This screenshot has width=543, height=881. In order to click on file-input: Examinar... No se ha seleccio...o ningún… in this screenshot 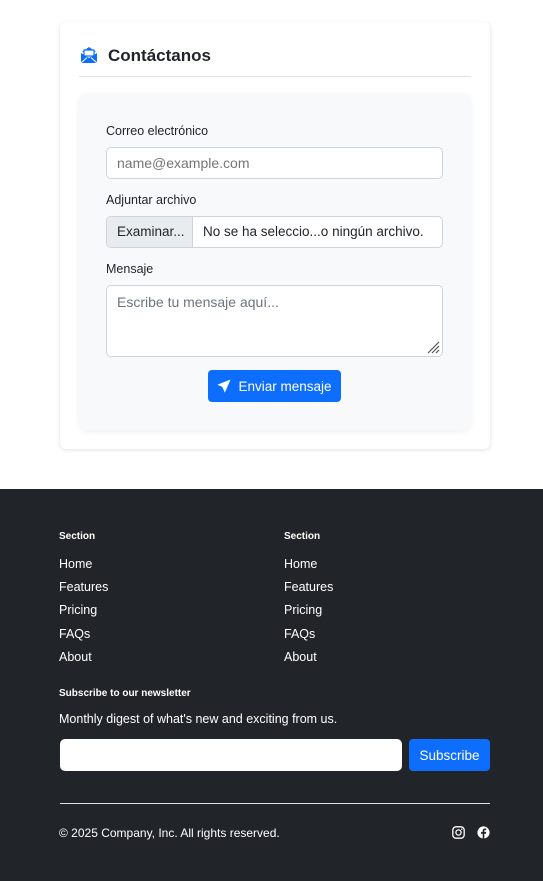, I will do `click(274, 232)`.